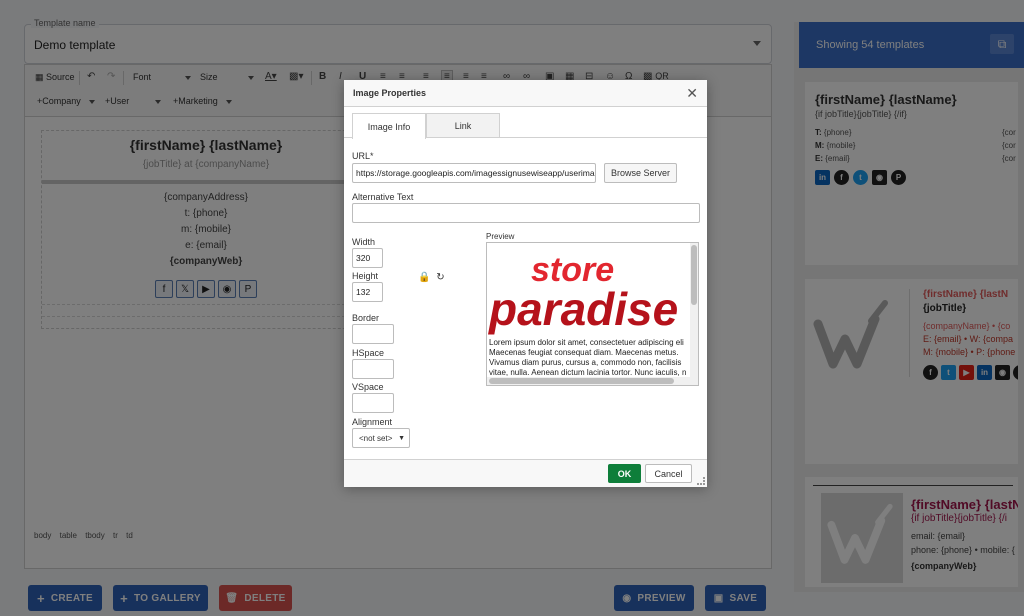  Describe the element at coordinates (463, 125) in the screenshot. I see `tab-link: Link` at that location.